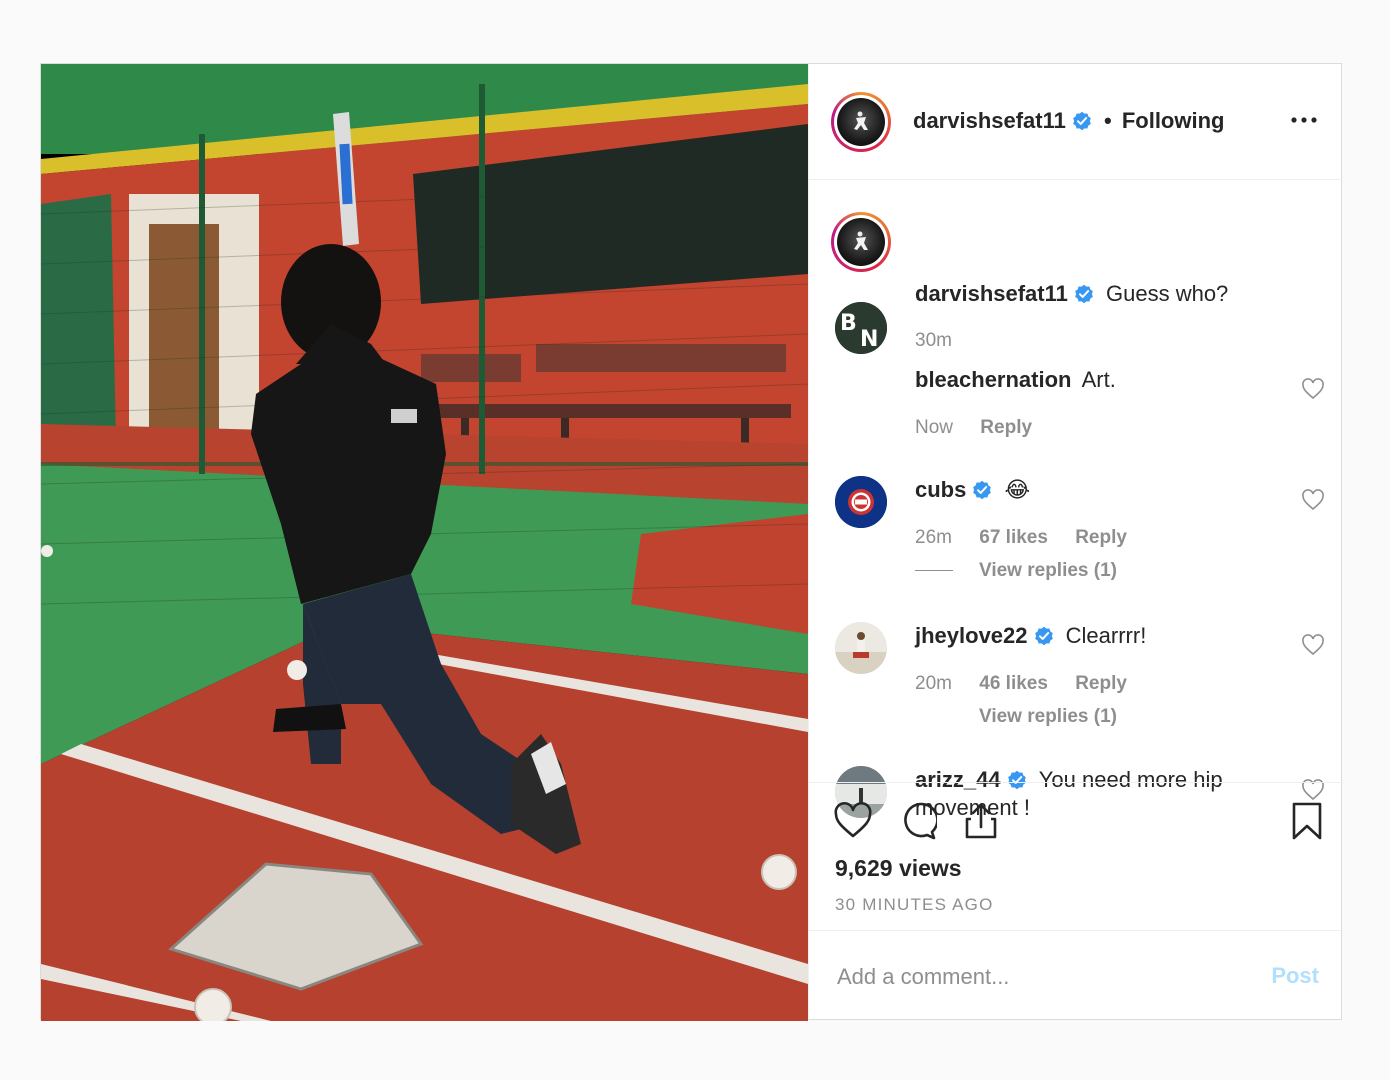 The image size is (1390, 1080). I want to click on comment-row: cubs 😂, so click(972, 490).